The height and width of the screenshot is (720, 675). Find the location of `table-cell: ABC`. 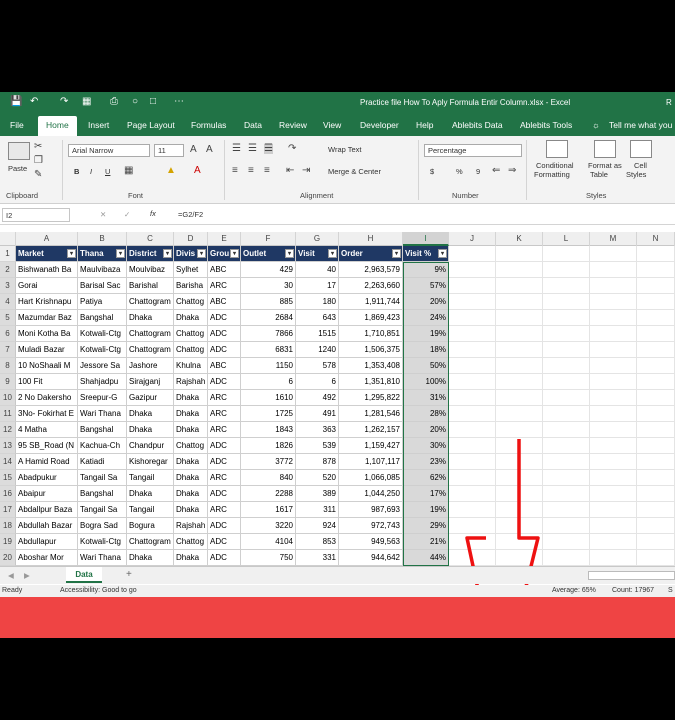

table-cell: ABC is located at coordinates (224, 270).